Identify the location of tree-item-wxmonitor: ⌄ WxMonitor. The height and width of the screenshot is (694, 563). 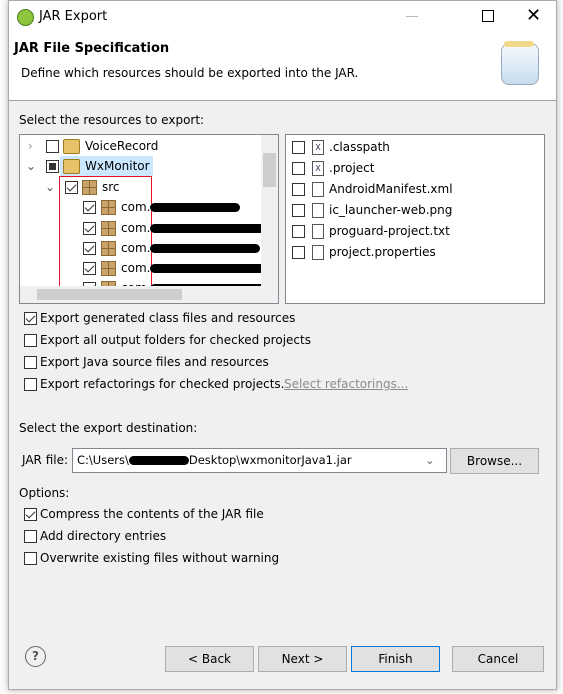
(149, 166).